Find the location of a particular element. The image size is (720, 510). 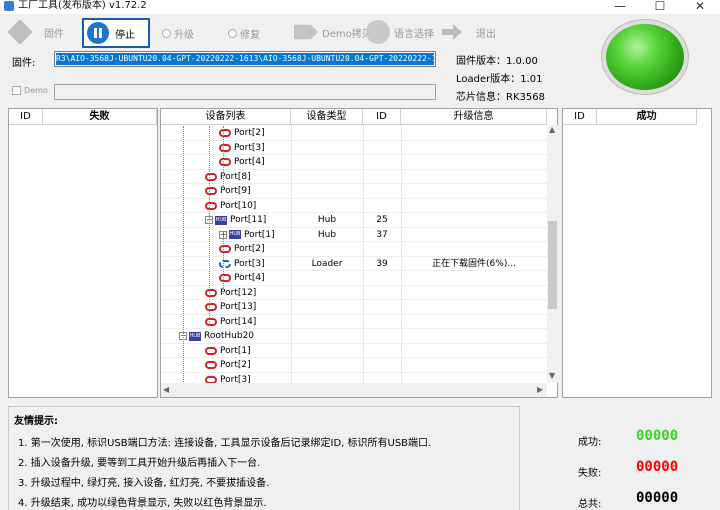

horizontal-scrollbar: ◀ ▶ is located at coordinates (354, 390).